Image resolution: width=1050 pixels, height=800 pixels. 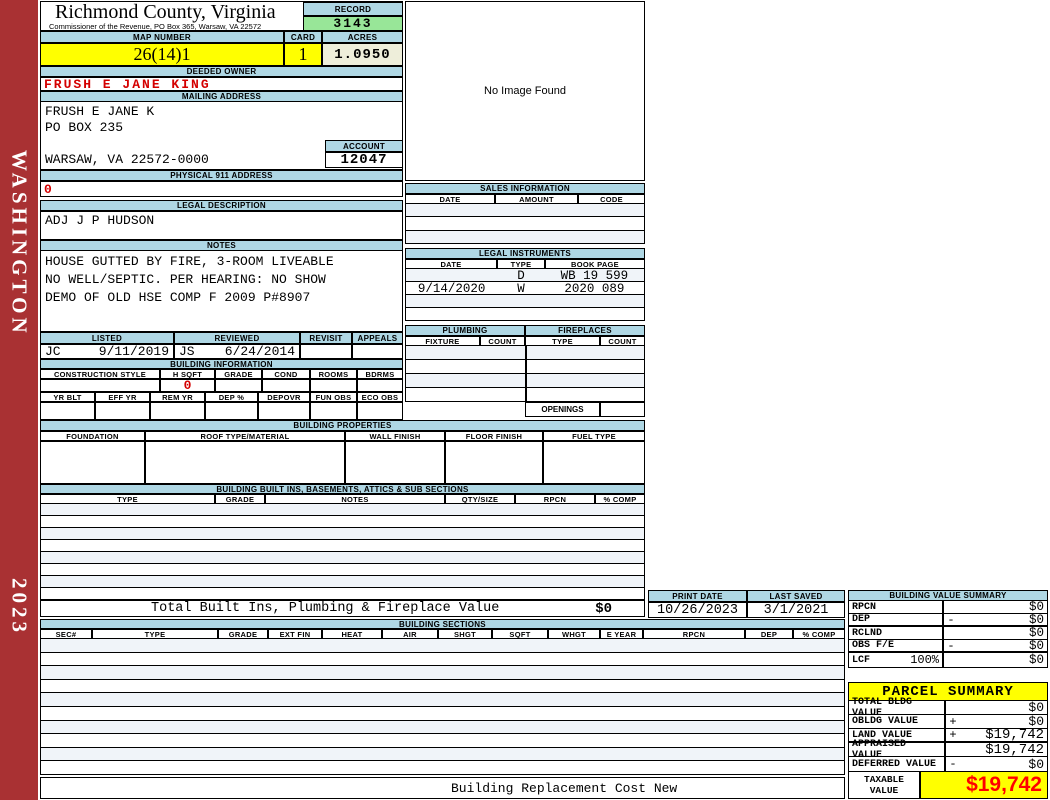 What do you see at coordinates (221, 96) in the screenshot?
I see `mailing-address-label: MAILING ADDRESS` at bounding box center [221, 96].